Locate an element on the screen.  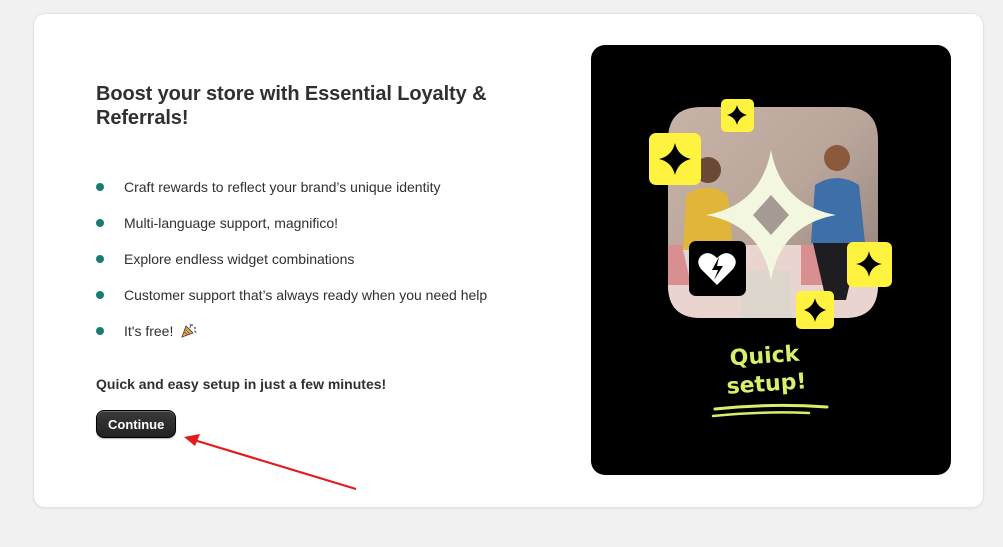
feature-label: Multi-language support, magnifico! is located at coordinates (231, 223).